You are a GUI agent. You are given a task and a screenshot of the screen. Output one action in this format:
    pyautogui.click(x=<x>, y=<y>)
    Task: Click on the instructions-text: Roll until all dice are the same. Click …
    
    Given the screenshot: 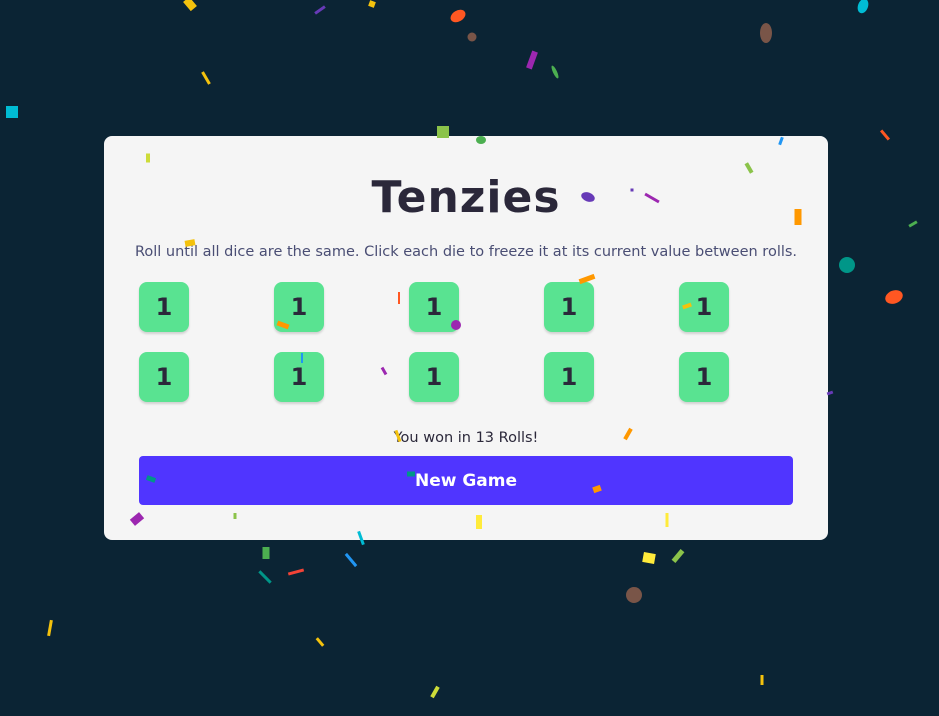 What is the action you would take?
    pyautogui.click(x=466, y=252)
    